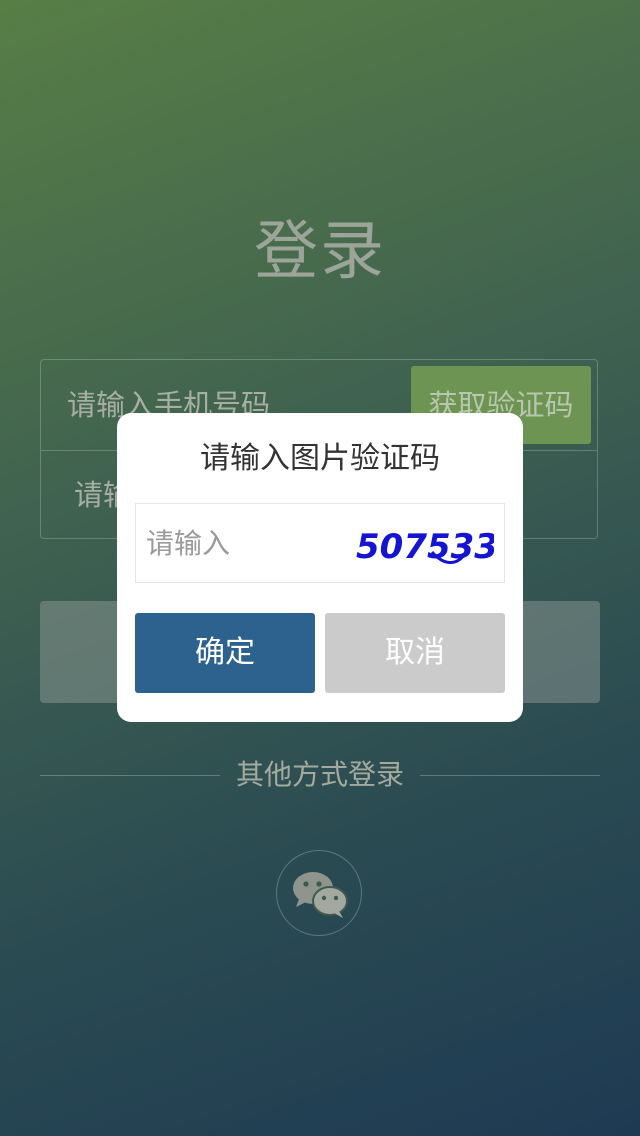 The width and height of the screenshot is (640, 1136). What do you see at coordinates (320, 458) in the screenshot?
I see `dialog-title: 请输入图片验证码` at bounding box center [320, 458].